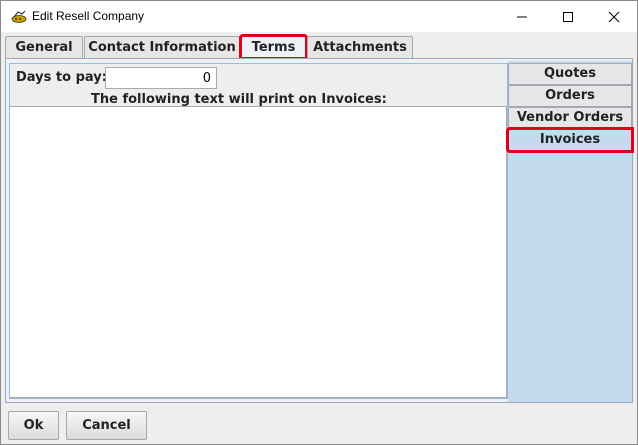 Image resolution: width=638 pixels, height=445 pixels. What do you see at coordinates (106, 425) in the screenshot?
I see `cancel-button: Cancel` at bounding box center [106, 425].